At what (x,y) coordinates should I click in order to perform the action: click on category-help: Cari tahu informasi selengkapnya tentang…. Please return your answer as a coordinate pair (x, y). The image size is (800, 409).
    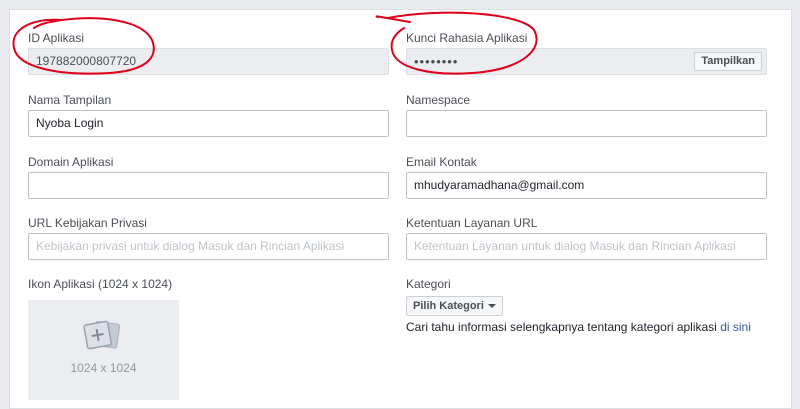
    Looking at the image, I should click on (578, 327).